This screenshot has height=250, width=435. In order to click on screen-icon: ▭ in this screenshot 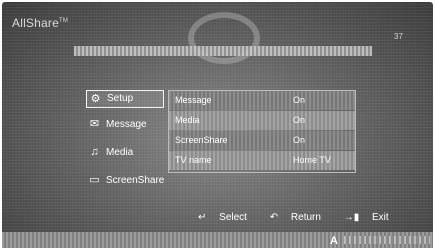, I will do `click(94, 180)`.